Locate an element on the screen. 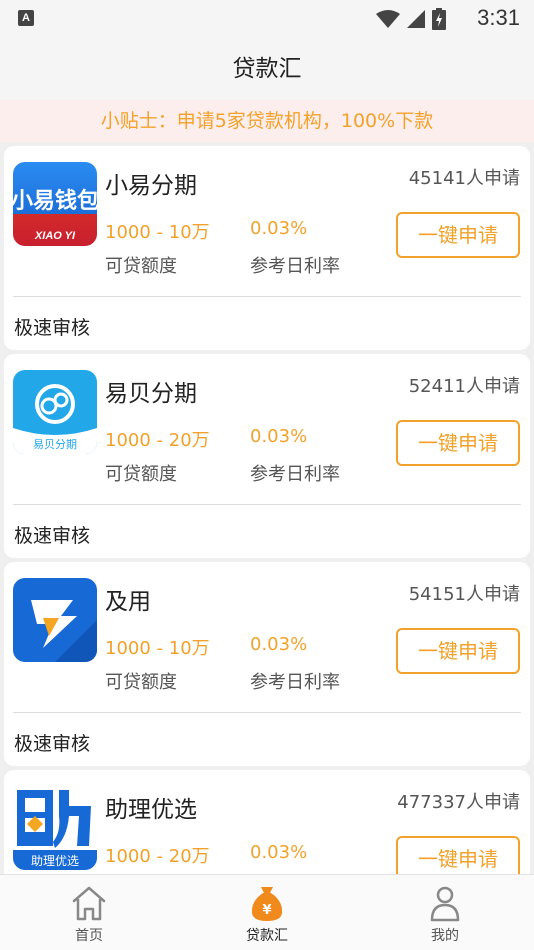  loan-logo: 助理优选 is located at coordinates (55, 828).